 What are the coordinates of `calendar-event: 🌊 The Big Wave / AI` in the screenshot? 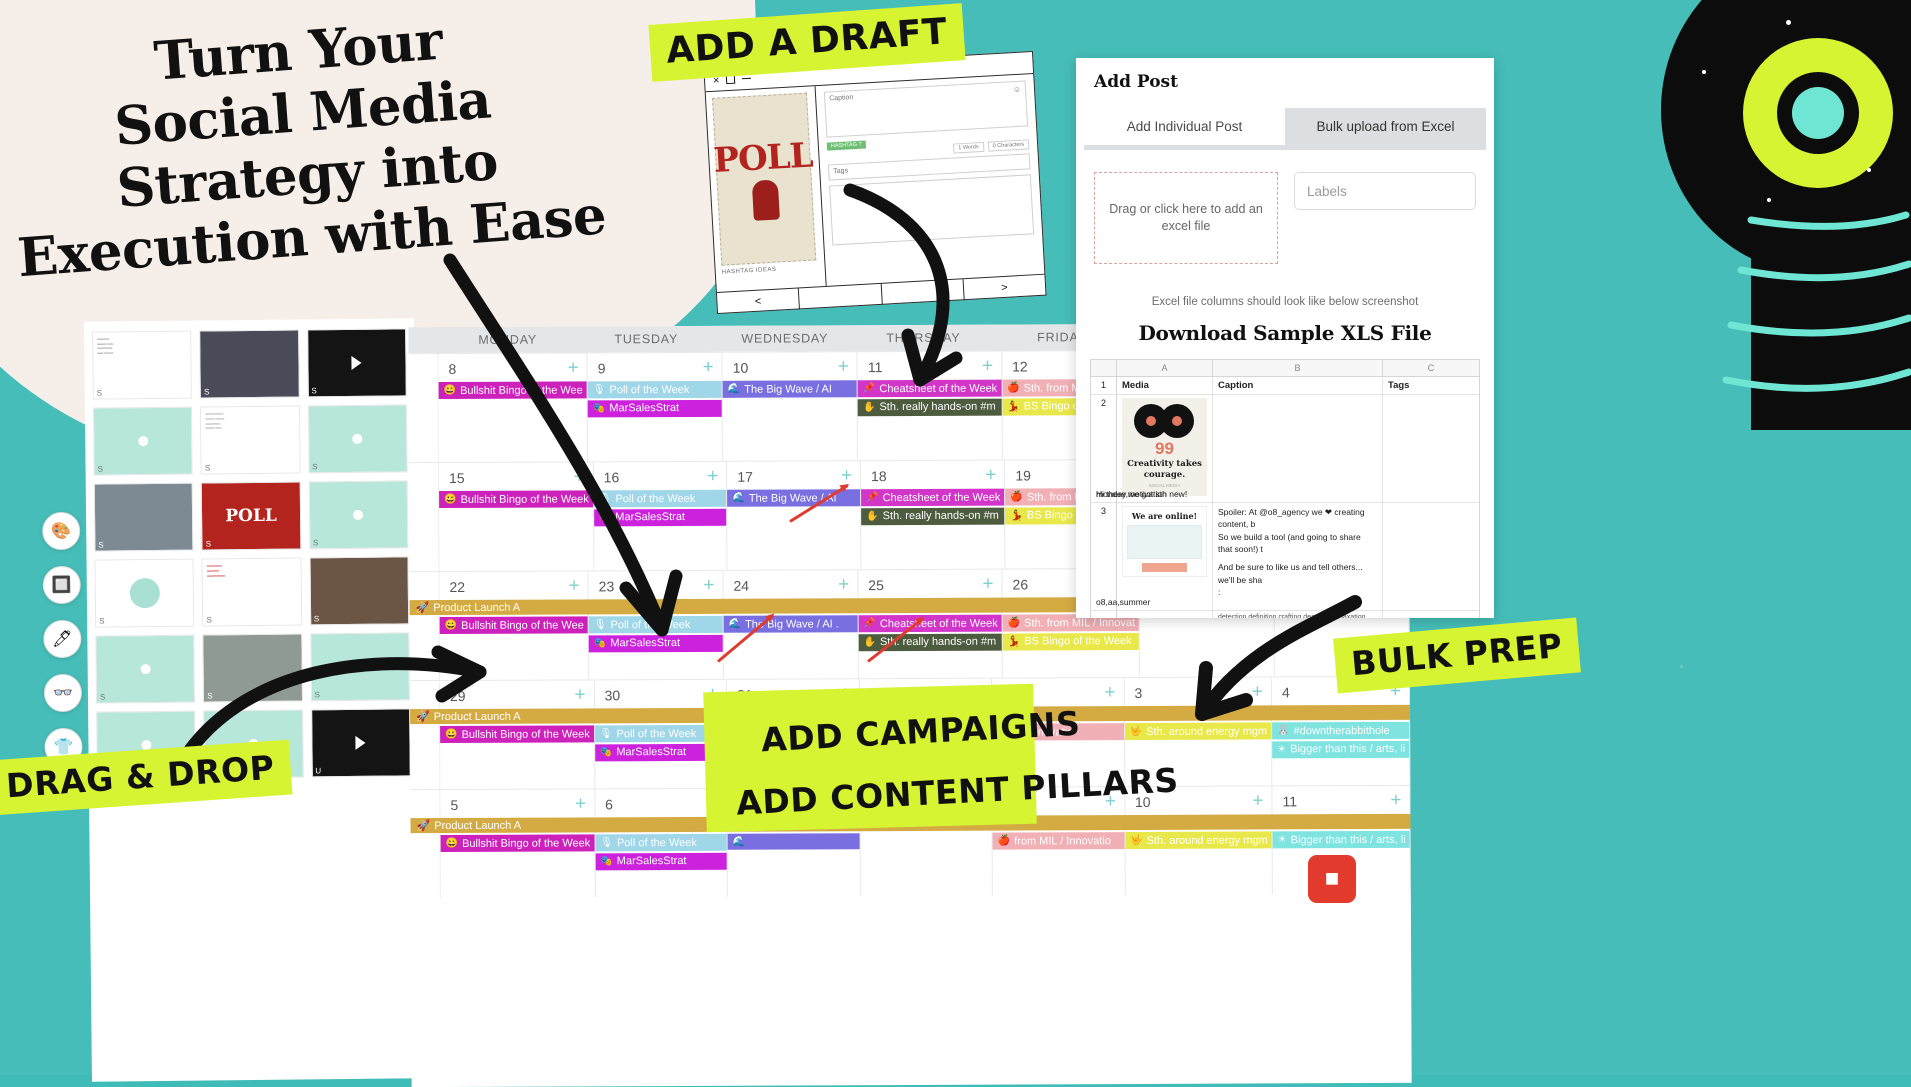 It's located at (789, 389).